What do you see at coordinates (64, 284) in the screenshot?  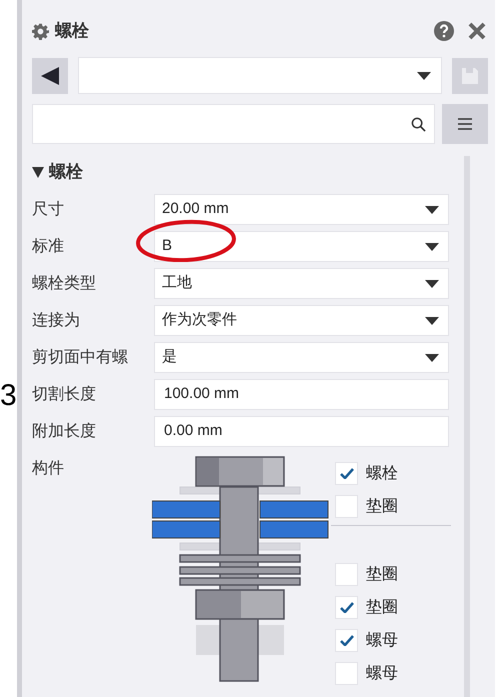 I see `property-label: 螺栓类型` at bounding box center [64, 284].